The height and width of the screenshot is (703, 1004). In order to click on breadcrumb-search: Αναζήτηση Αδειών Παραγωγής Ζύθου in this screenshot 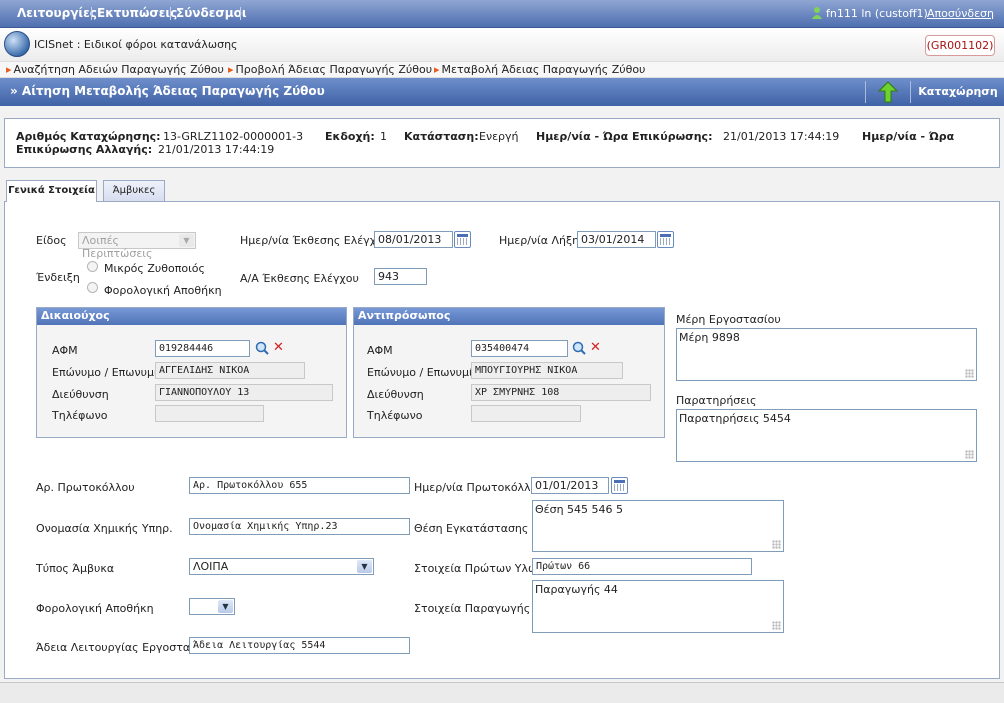, I will do `click(115, 69)`.